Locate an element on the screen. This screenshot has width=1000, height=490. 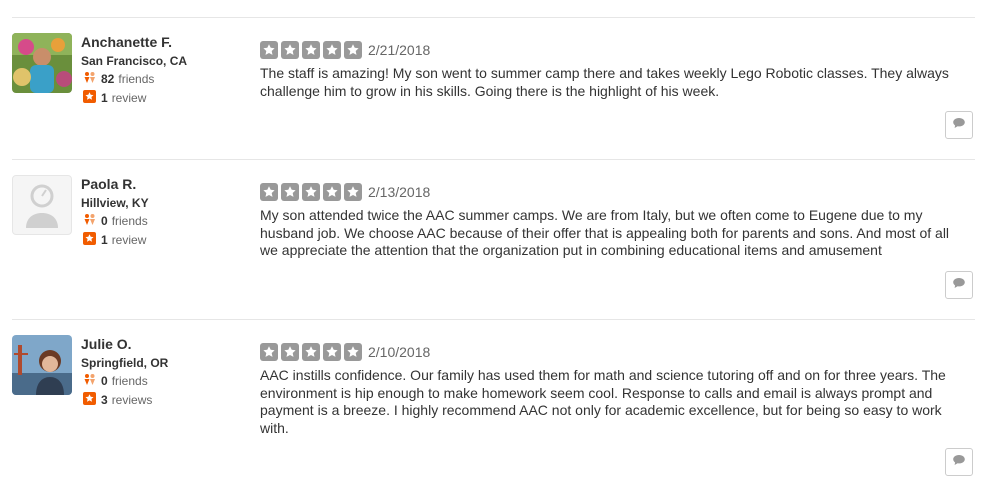
reviews-label: reviews is located at coordinates (132, 400).